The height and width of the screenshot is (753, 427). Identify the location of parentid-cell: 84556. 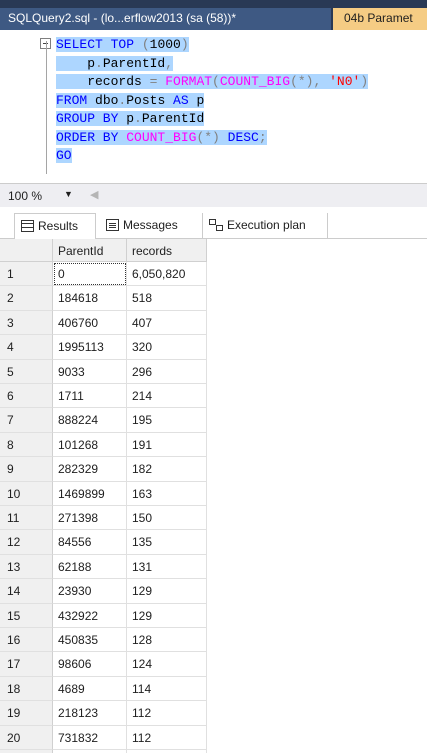
(90, 542).